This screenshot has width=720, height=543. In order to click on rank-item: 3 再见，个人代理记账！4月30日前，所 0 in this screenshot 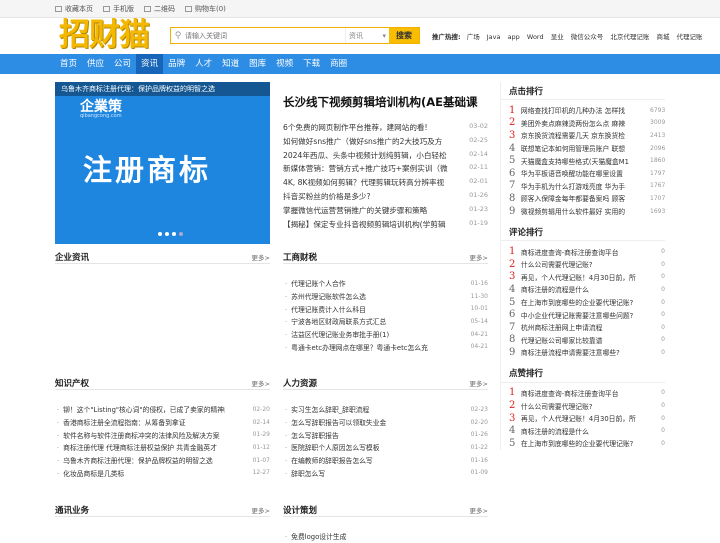, I will do `click(583, 277)`.